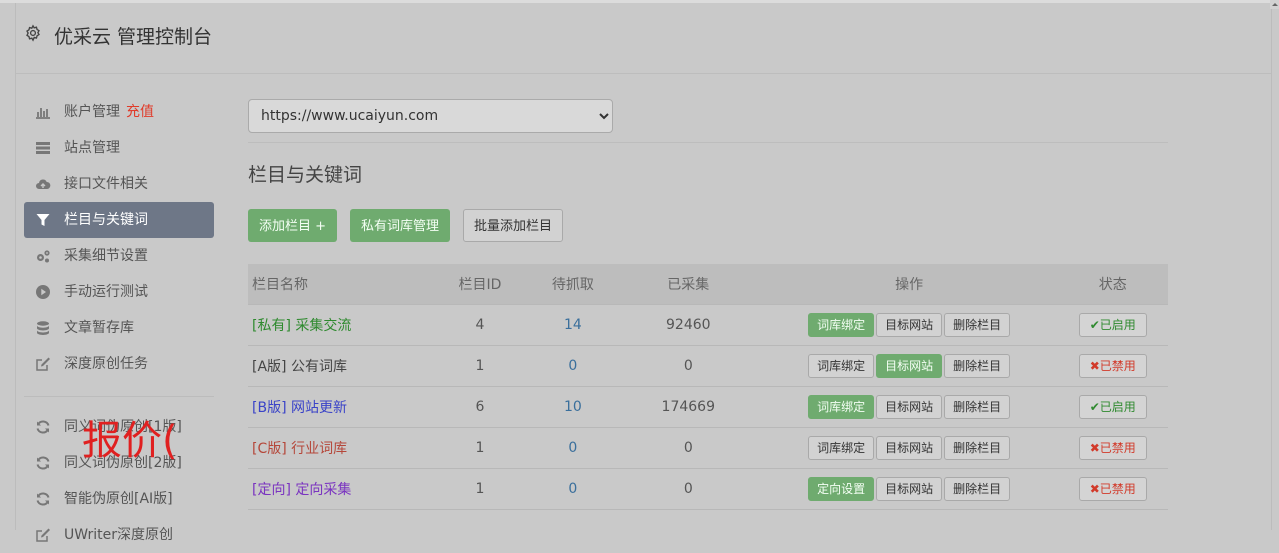 This screenshot has width=1279, height=553. I want to click on column-name-link: 采集交流, so click(323, 326).